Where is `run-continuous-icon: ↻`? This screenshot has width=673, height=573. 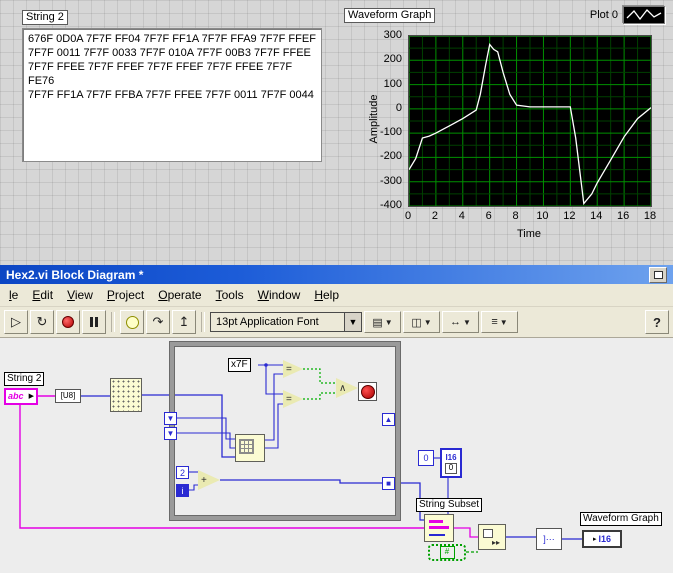 run-continuous-icon: ↻ is located at coordinates (42, 321).